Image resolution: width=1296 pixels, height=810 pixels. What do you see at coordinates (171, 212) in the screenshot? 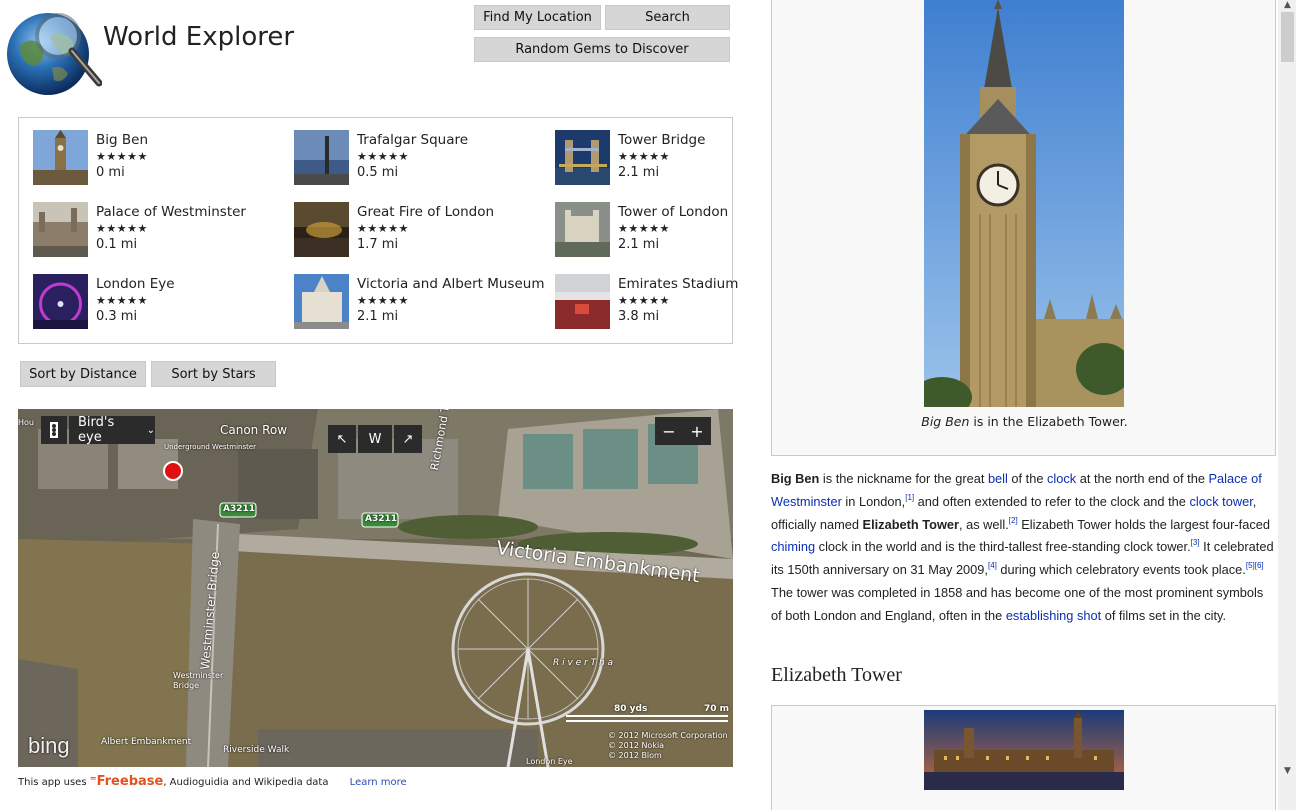
I see `place-name: Palace of Westminster` at bounding box center [171, 212].